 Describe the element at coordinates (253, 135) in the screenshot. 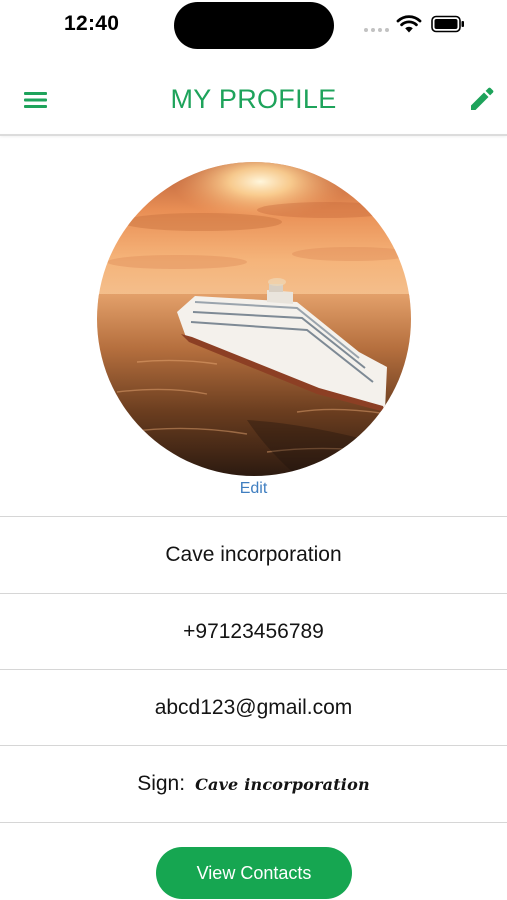

I see `header-divider` at that location.